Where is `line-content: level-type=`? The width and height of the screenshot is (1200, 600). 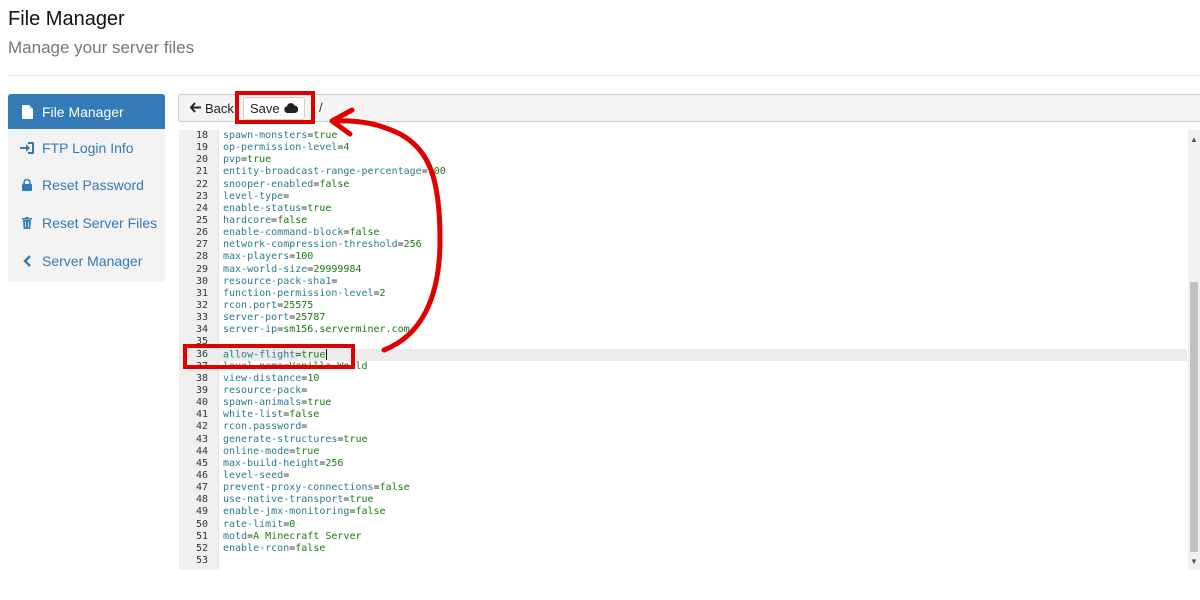
line-content: level-type= is located at coordinates (256, 197).